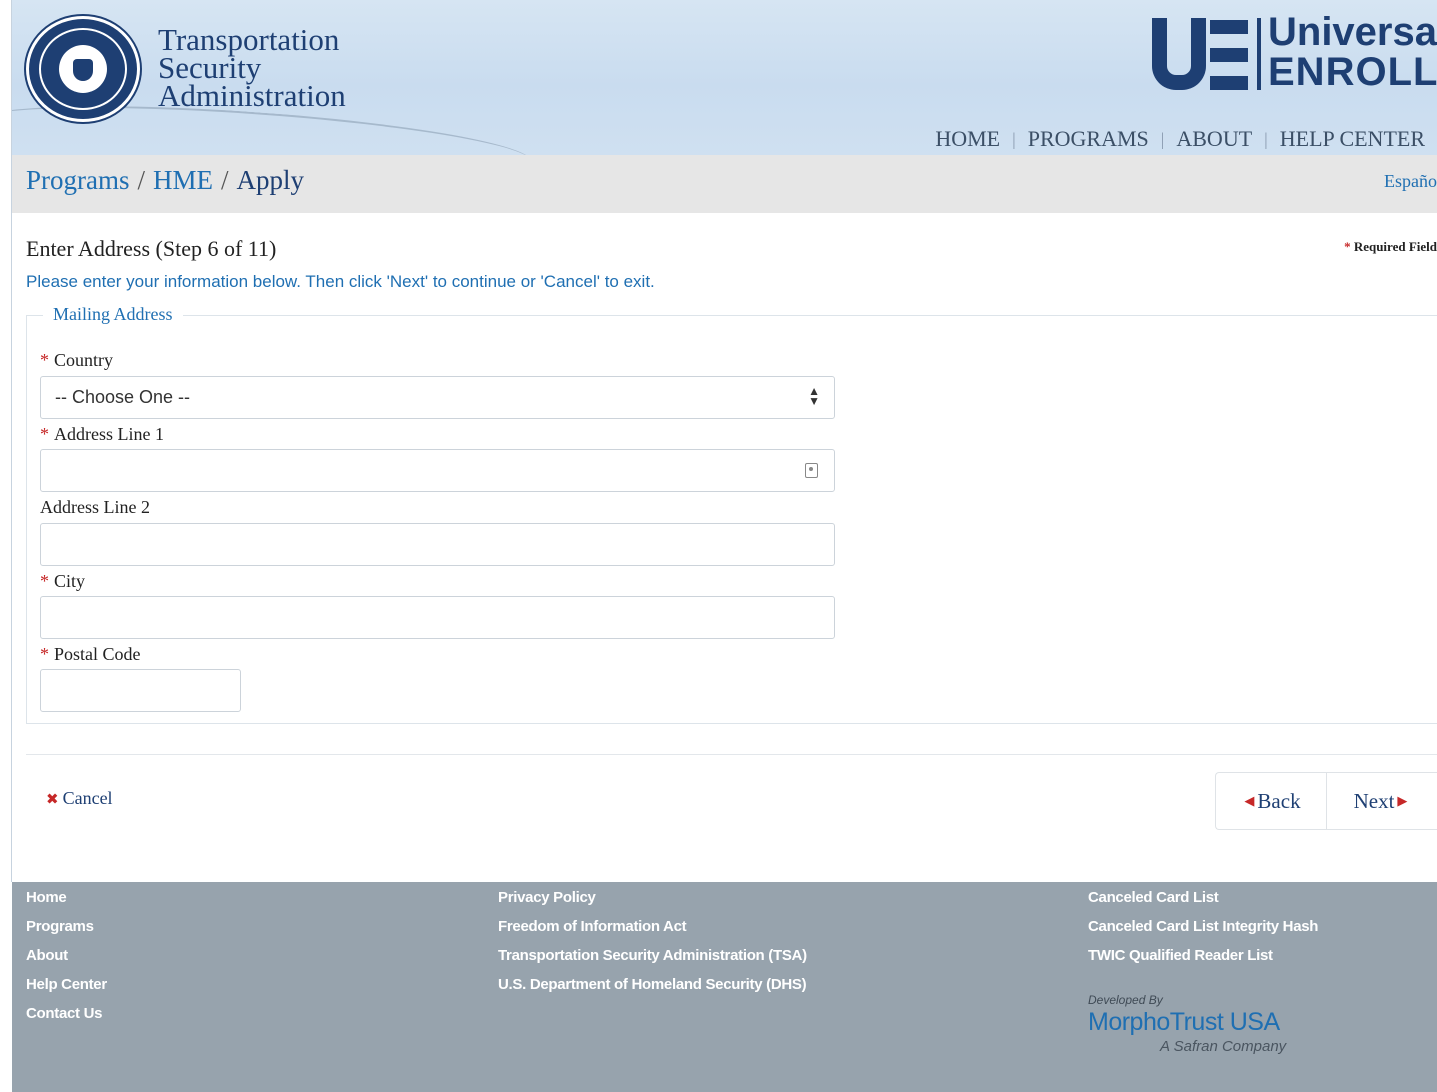 This screenshot has height=1092, width=1437. I want to click on address-line-1-label: * Address Line 1, so click(102, 434).